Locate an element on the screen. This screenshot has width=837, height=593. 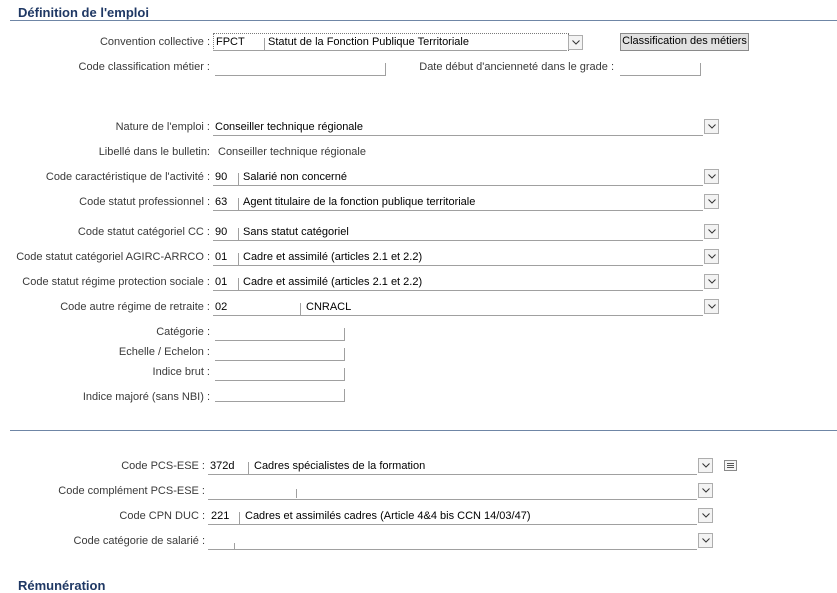
pcs-ese-code: 372d is located at coordinates (222, 466).